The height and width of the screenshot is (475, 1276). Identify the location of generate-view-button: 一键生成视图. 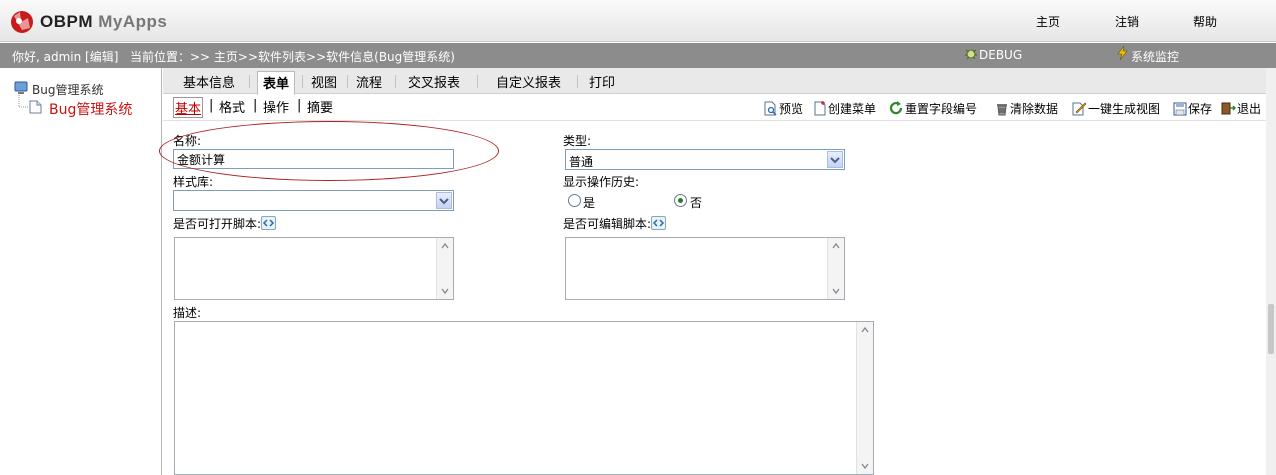
(1115, 108).